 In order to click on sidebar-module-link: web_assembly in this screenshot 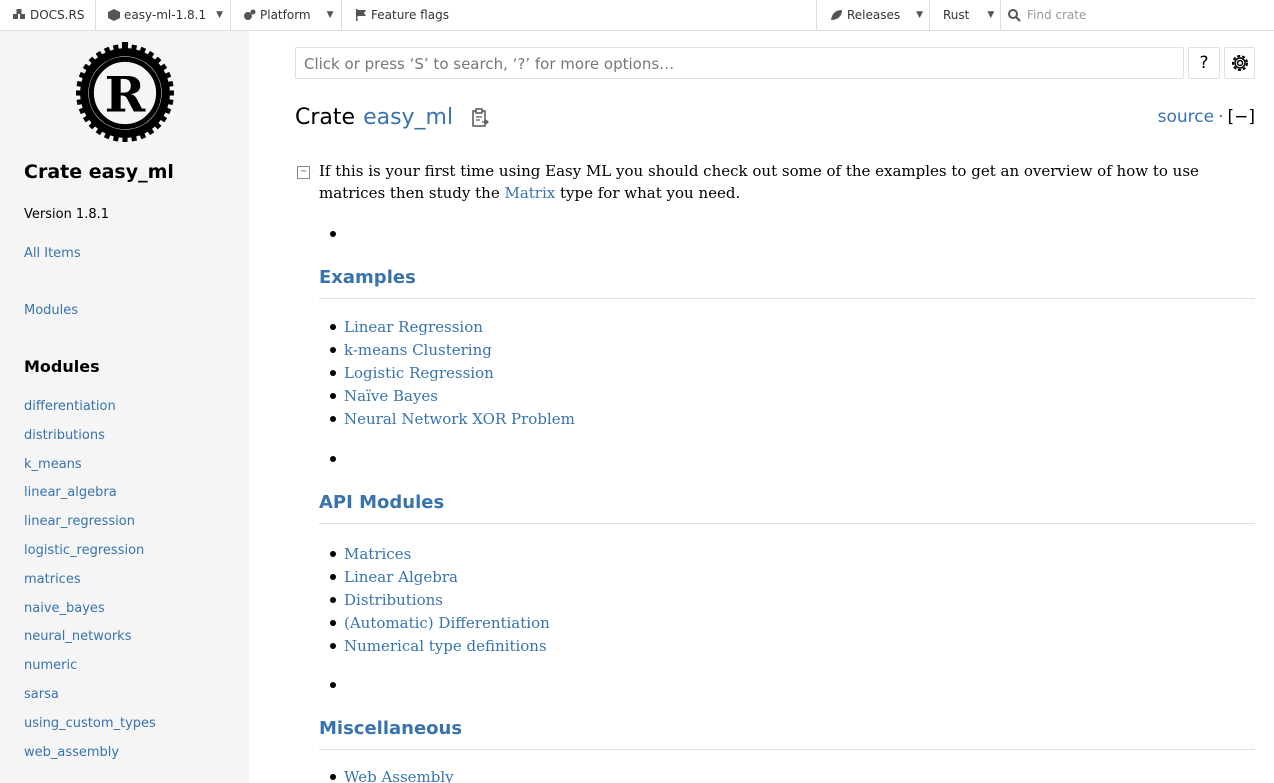, I will do `click(71, 752)`.